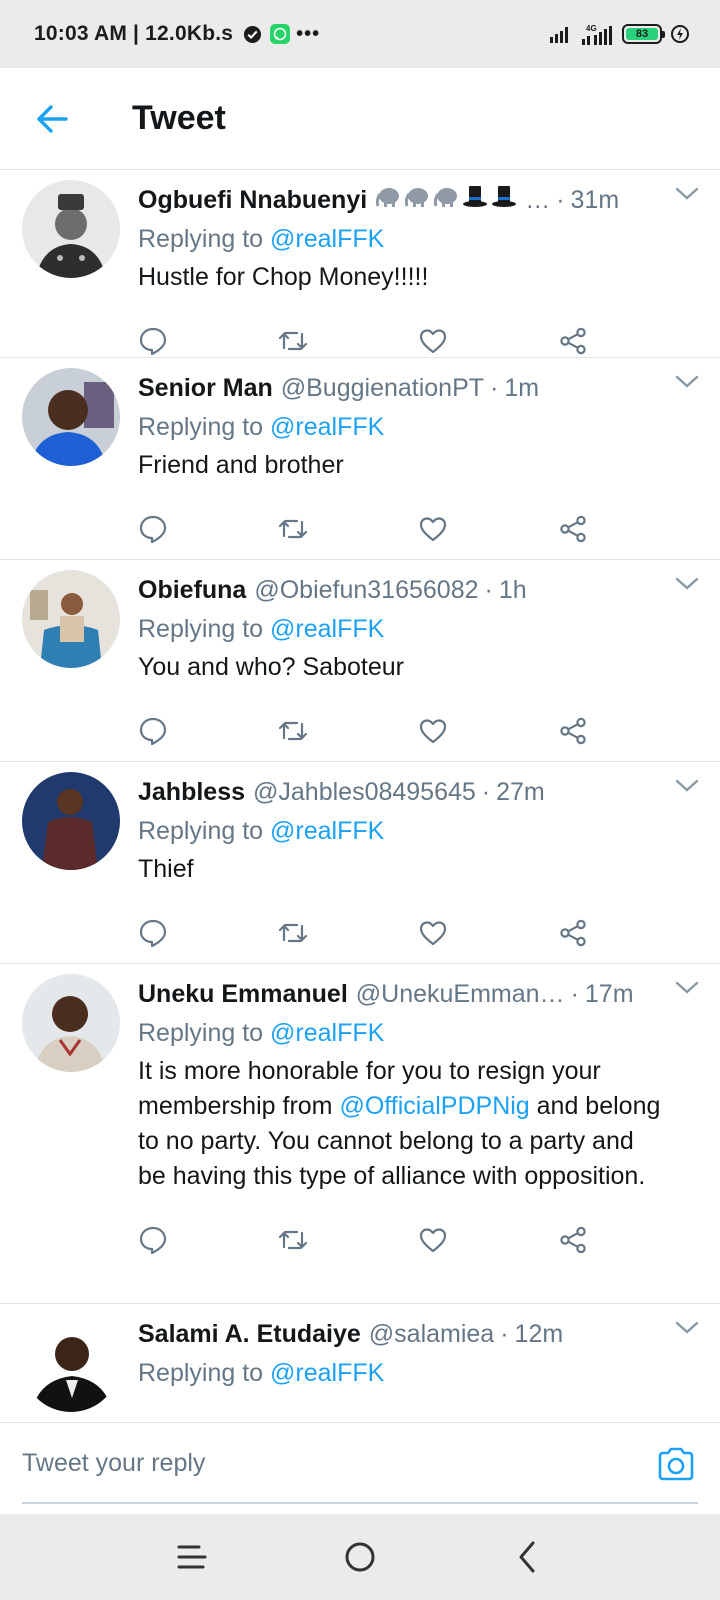 The image size is (720, 1600). I want to click on camera-button, so click(676, 1464).